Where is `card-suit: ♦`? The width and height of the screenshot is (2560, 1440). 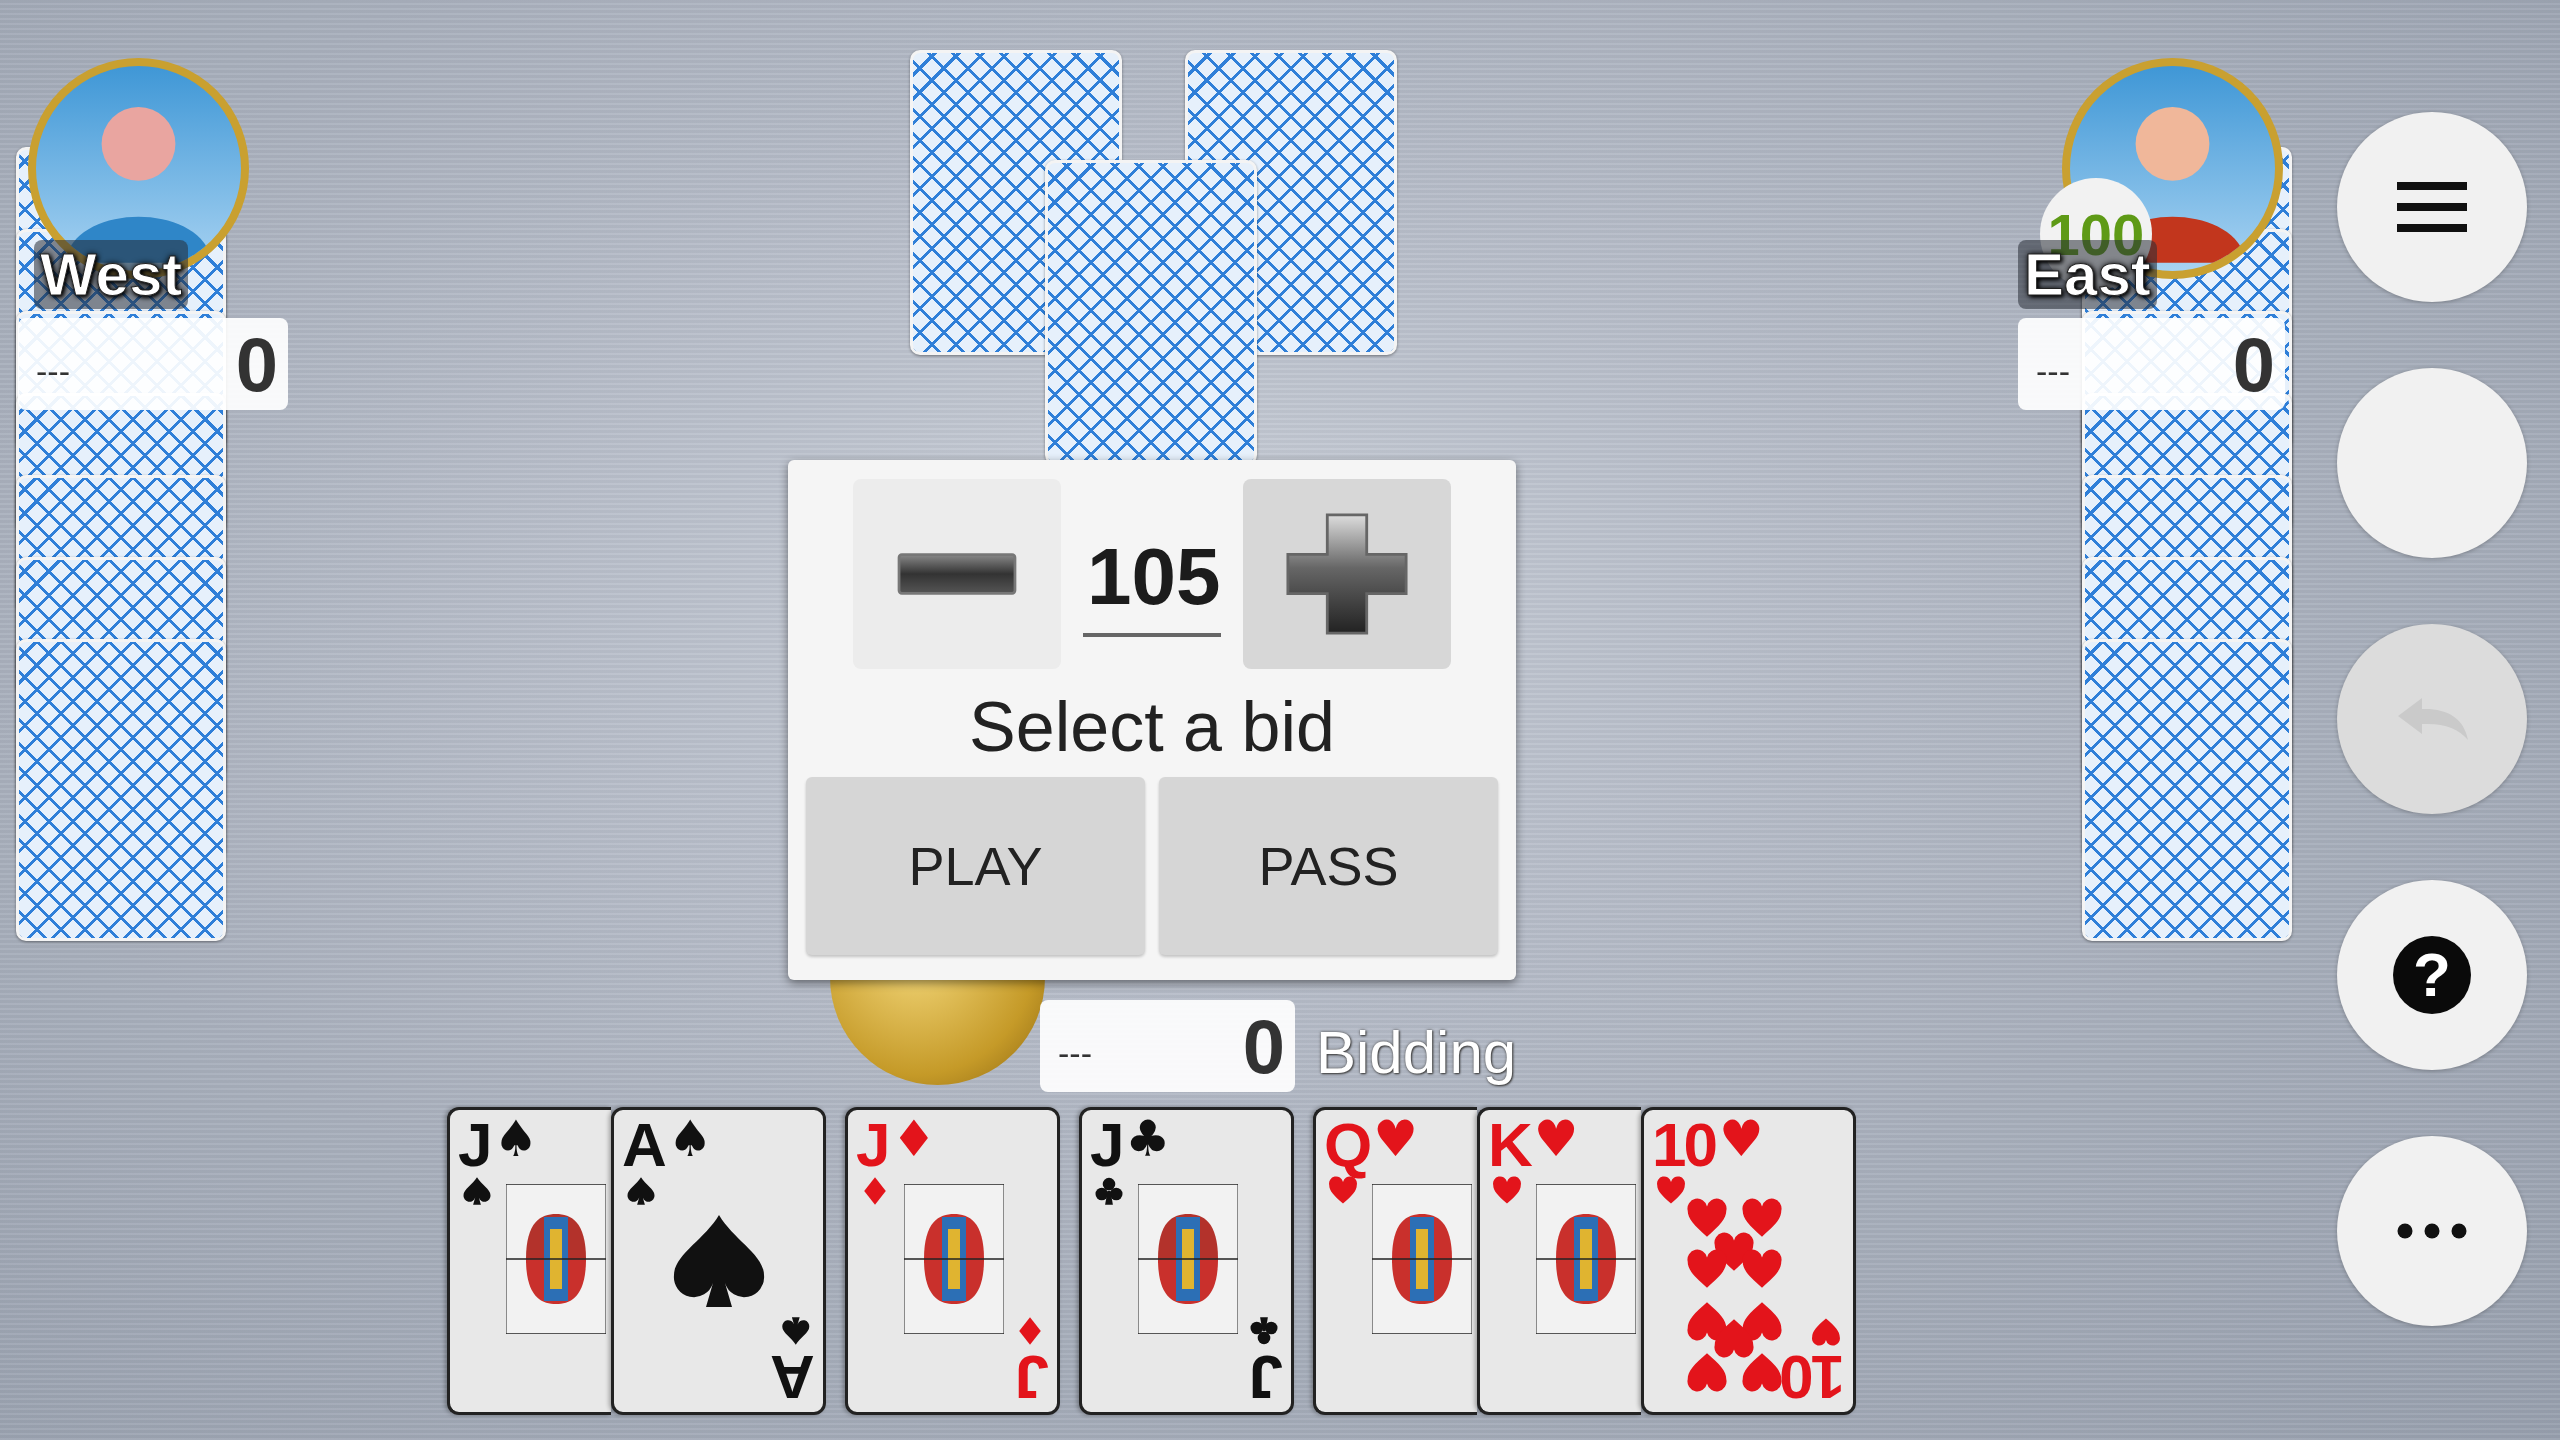 card-suit: ♦ is located at coordinates (914, 1139).